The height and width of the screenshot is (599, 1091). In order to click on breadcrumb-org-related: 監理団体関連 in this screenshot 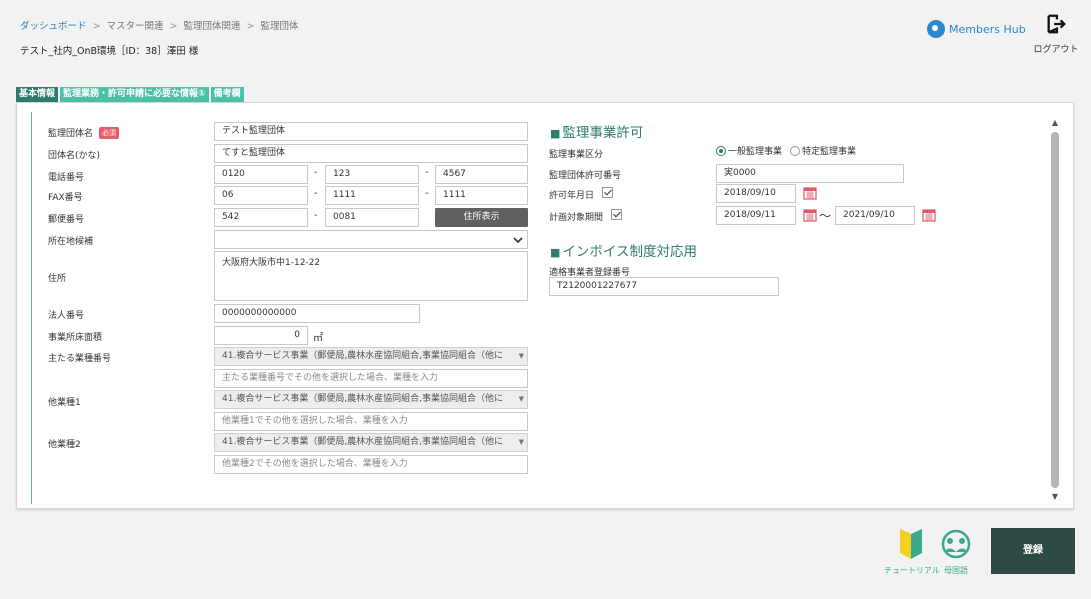, I will do `click(212, 26)`.